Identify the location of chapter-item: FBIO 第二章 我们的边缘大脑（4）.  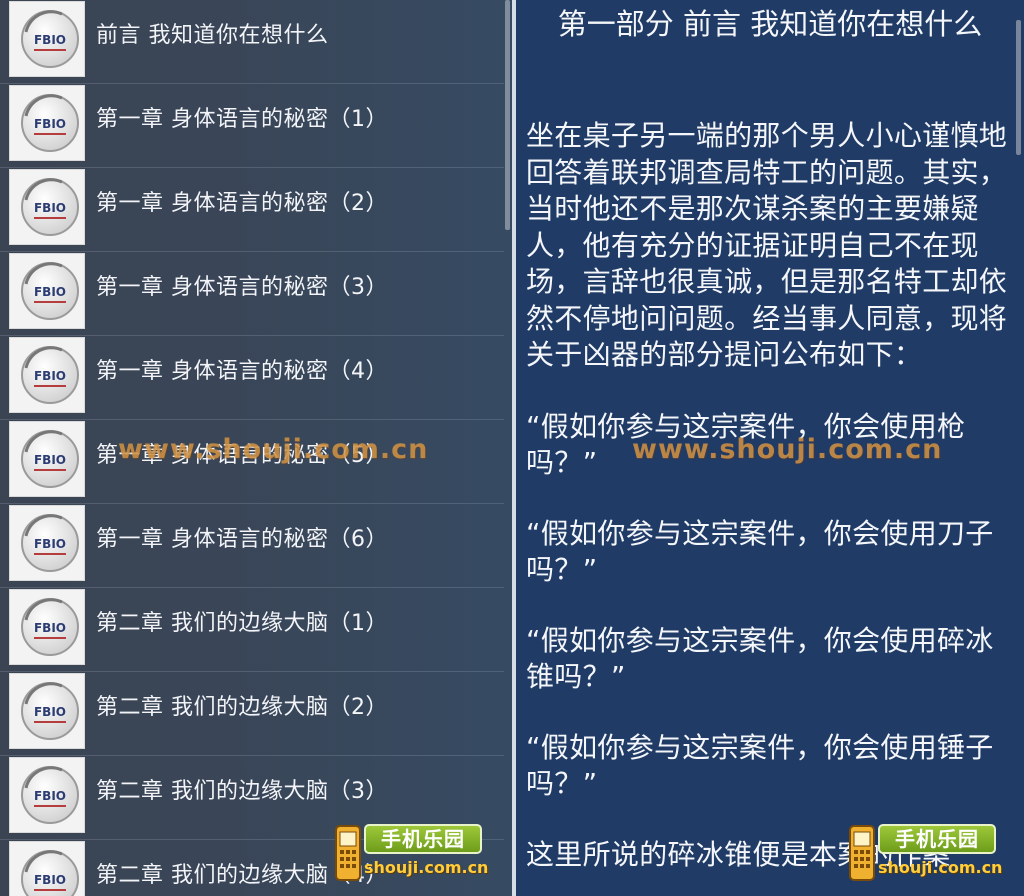
(252, 868).